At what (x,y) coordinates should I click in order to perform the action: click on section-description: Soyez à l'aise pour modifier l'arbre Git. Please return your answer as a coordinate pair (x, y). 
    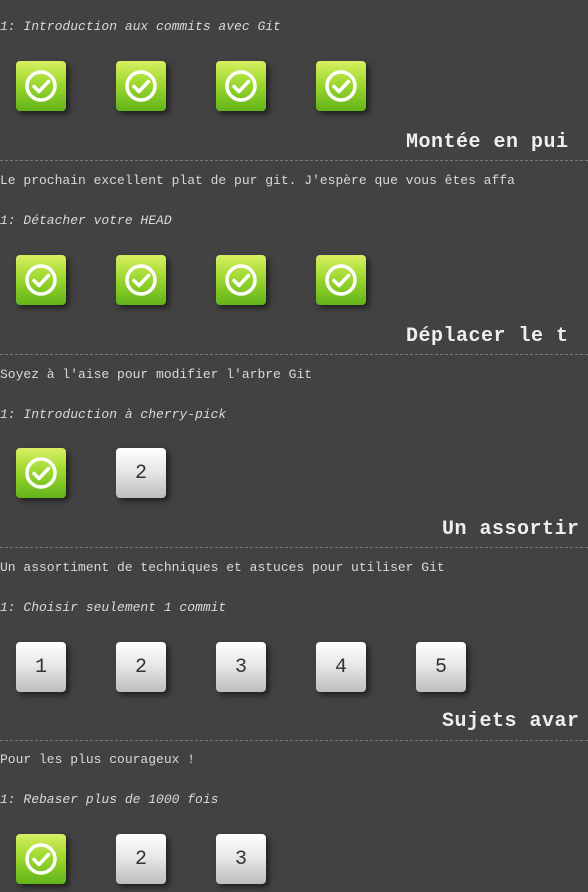
    Looking at the image, I should click on (156, 374).